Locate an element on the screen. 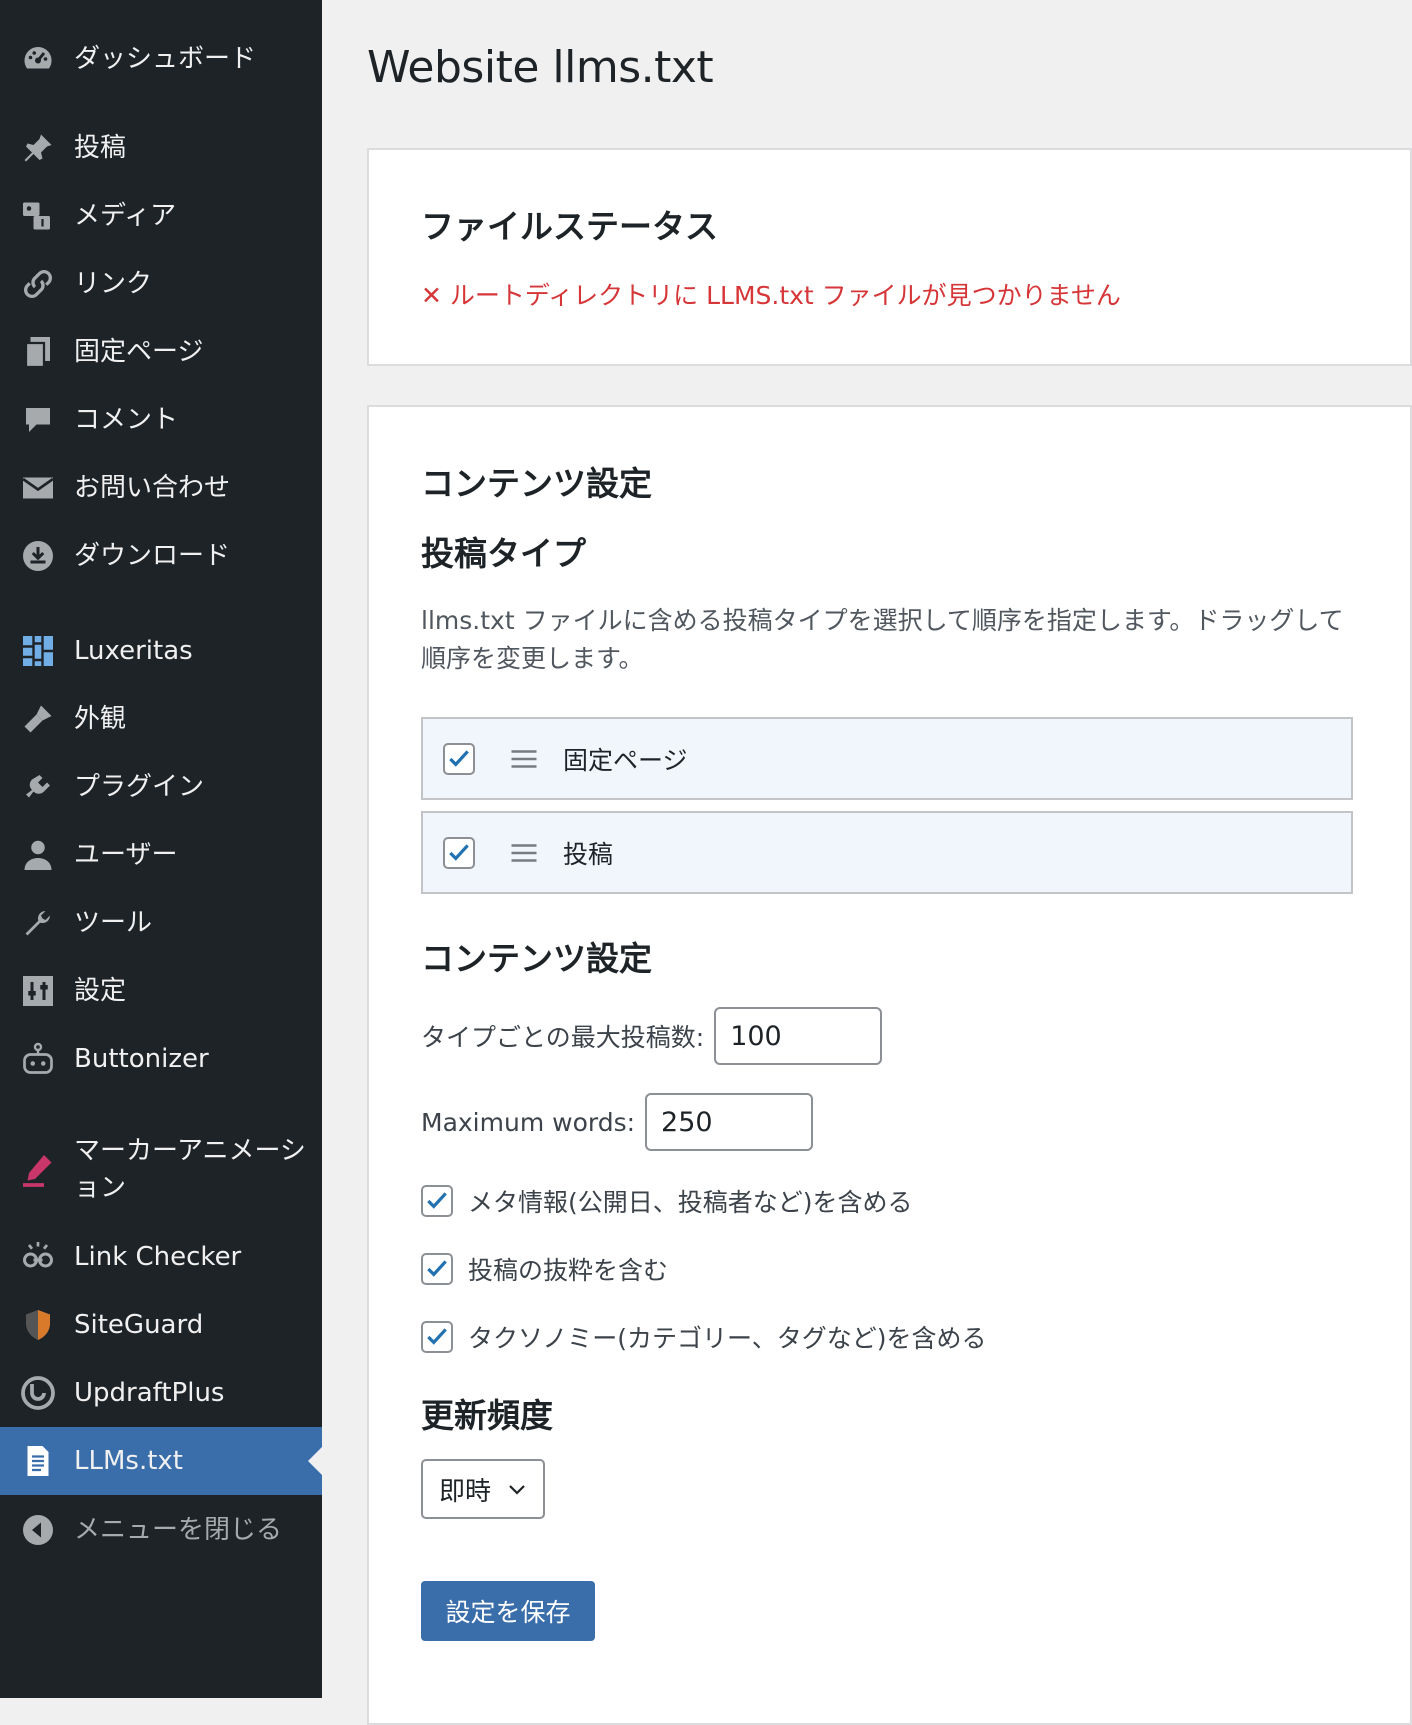 This screenshot has width=1412, height=1725. link-icon is located at coordinates (38, 284).